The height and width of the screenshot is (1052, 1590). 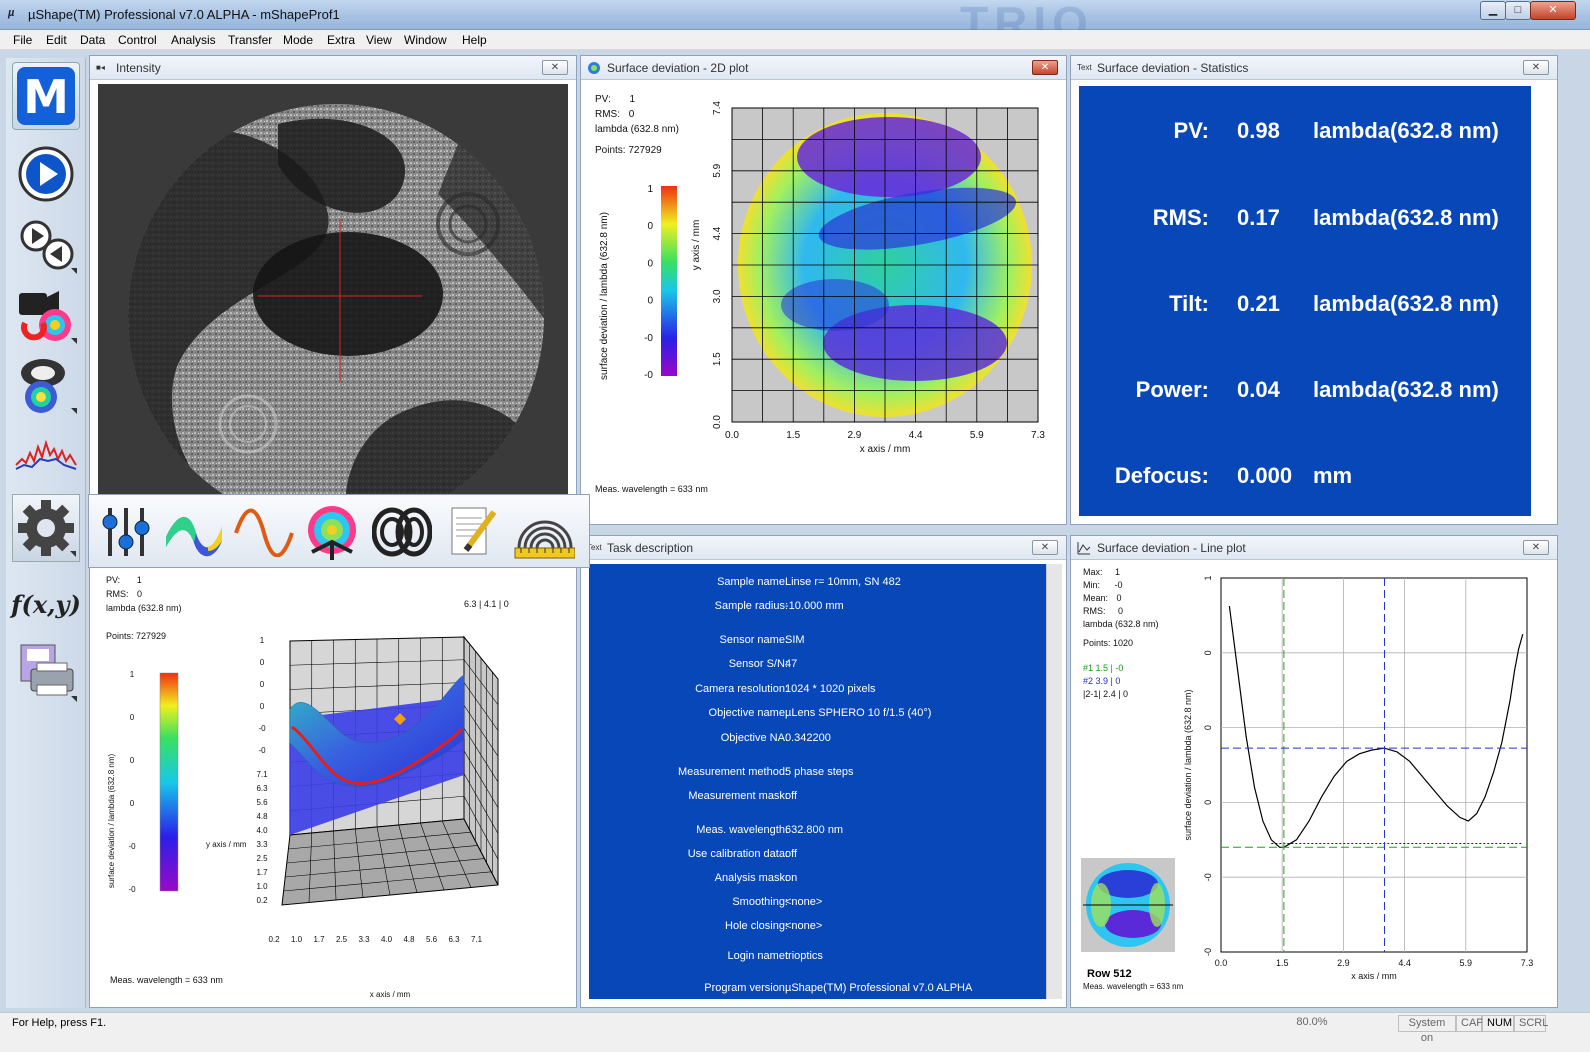 I want to click on menu-control: Control, so click(x=137, y=40).